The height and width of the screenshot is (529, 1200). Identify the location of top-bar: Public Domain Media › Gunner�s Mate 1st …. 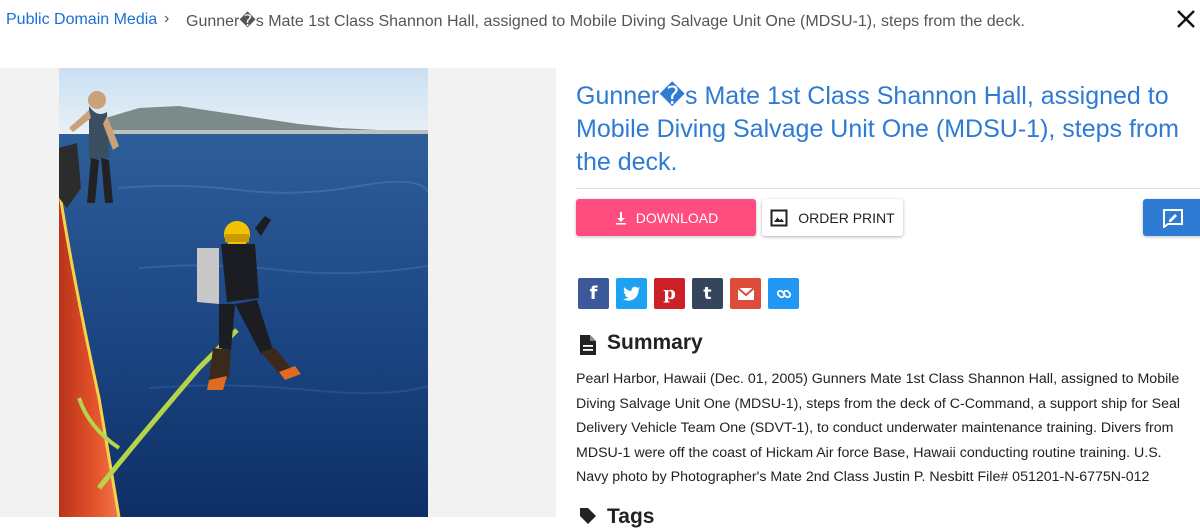
(600, 22).